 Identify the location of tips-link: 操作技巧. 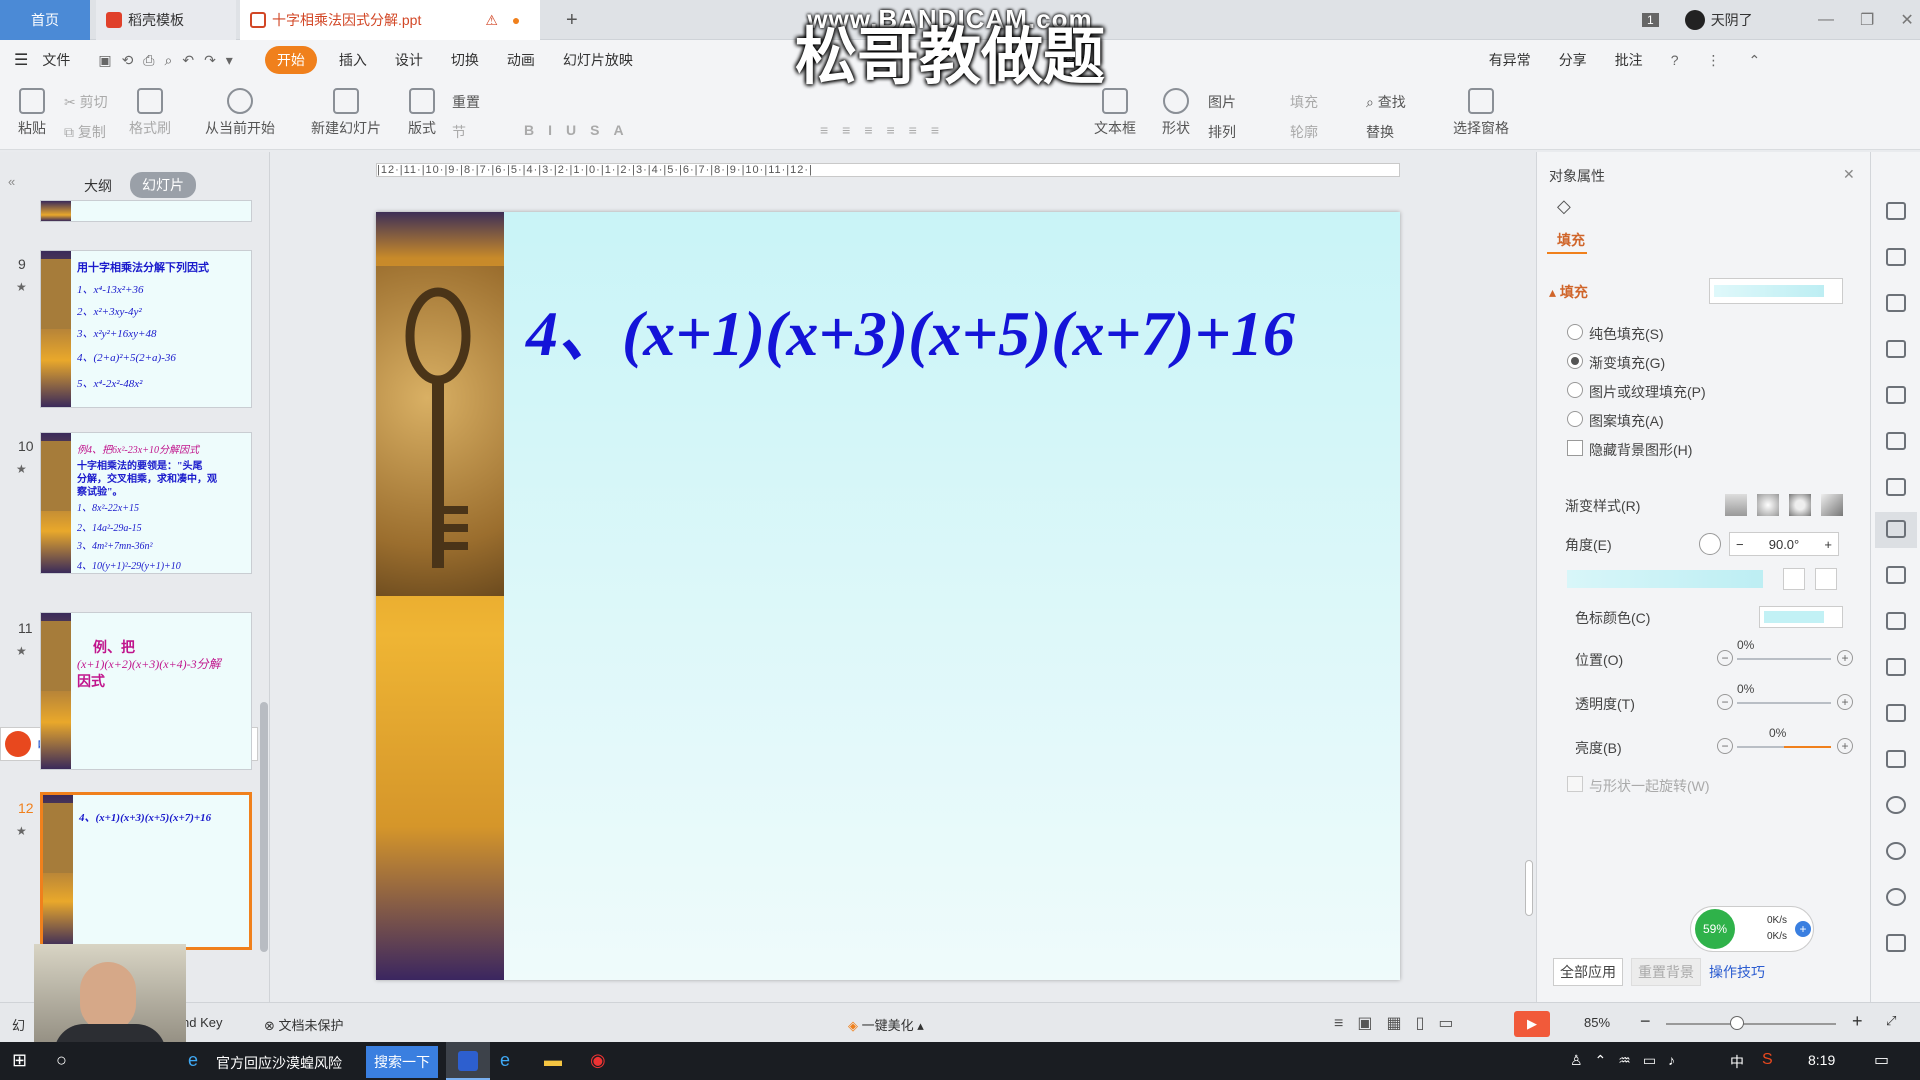
(1737, 972).